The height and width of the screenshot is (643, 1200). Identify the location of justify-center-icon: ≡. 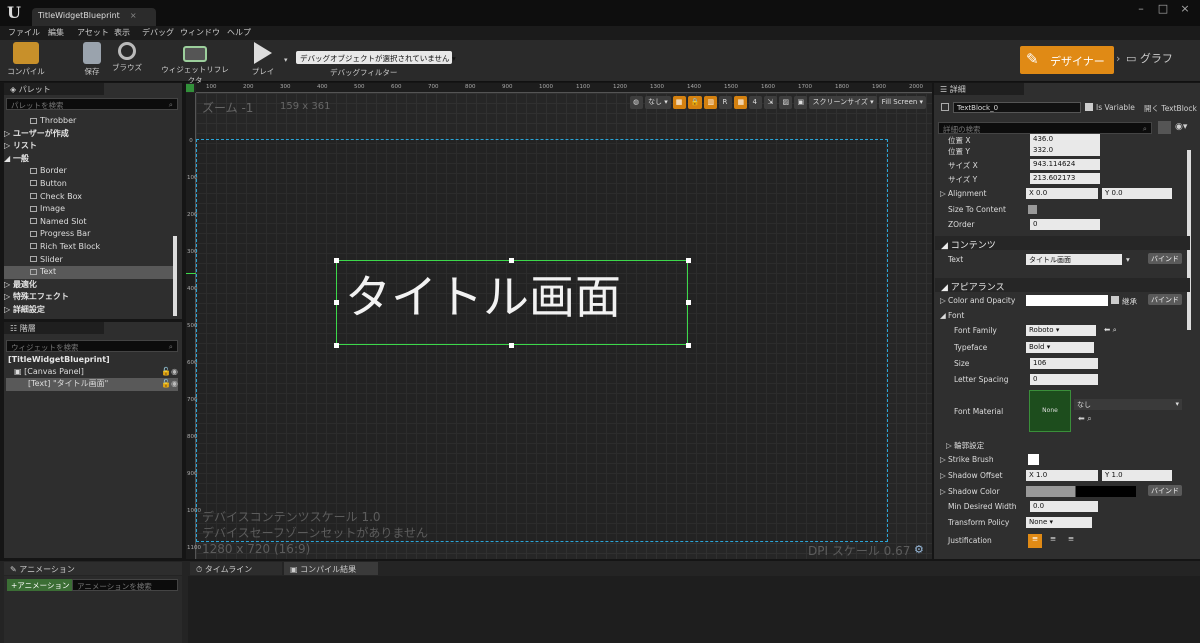
(1053, 541).